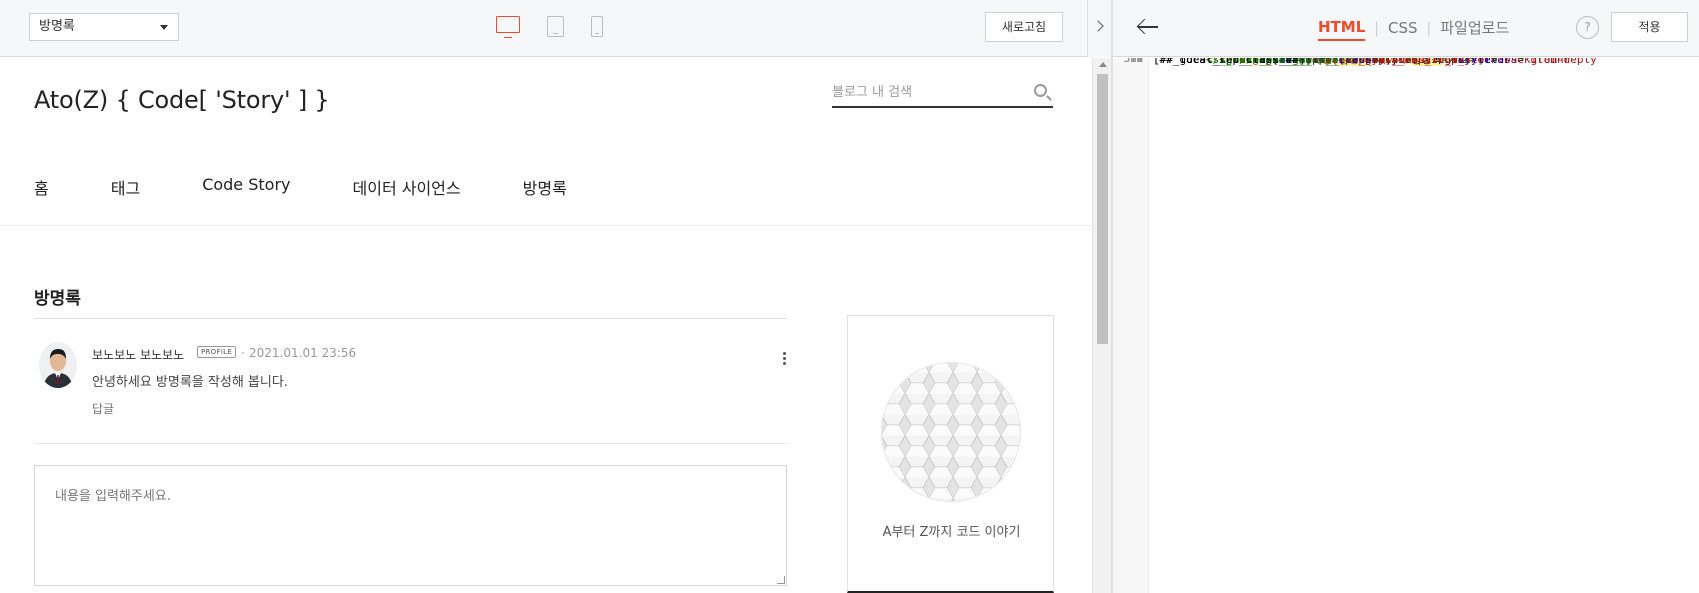 This screenshot has width=1699, height=593. Describe the element at coordinates (951, 532) in the screenshot. I see `profile-caption: A부터 Z까지 코드 이야기` at that location.